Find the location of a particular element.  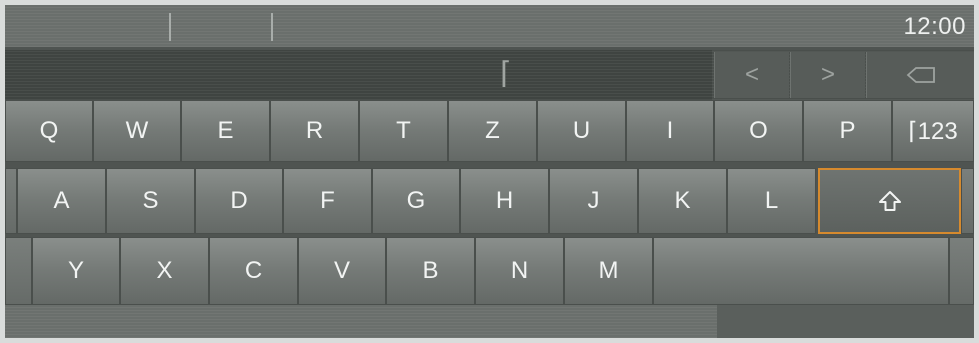

backspace-button is located at coordinates (920, 75).